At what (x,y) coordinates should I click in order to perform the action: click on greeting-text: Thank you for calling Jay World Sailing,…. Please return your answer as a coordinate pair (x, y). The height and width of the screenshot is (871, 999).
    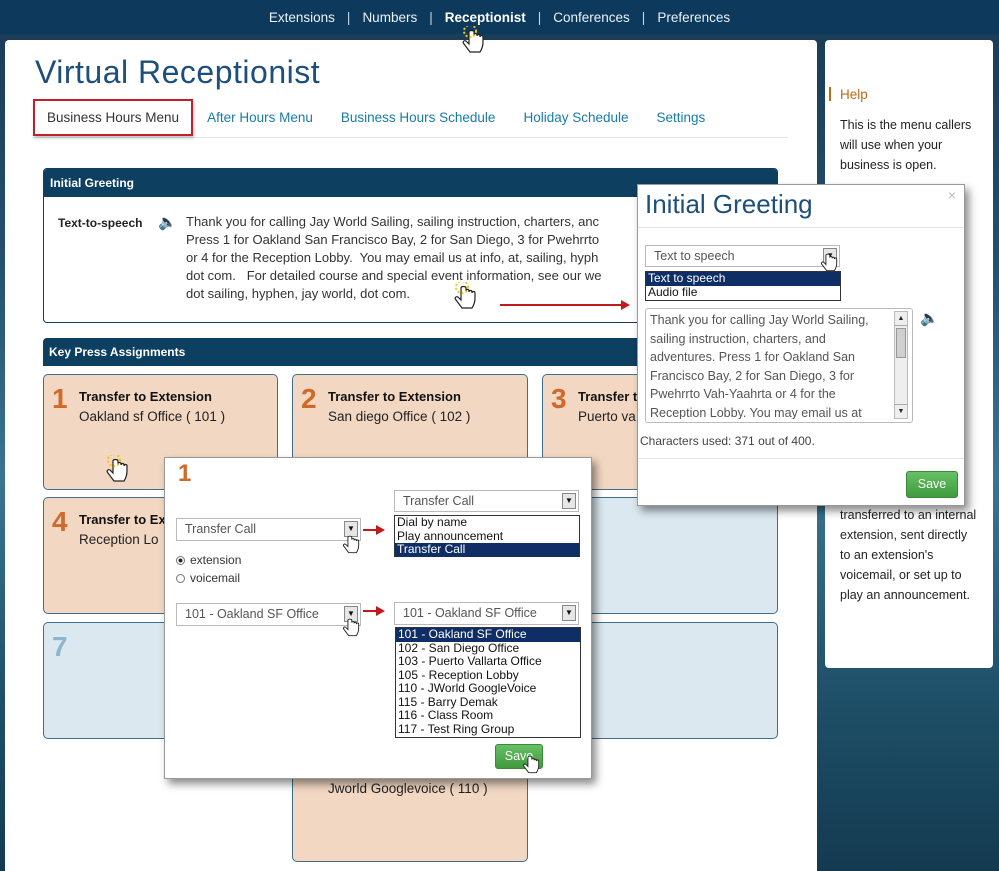
    Looking at the image, I should click on (412, 258).